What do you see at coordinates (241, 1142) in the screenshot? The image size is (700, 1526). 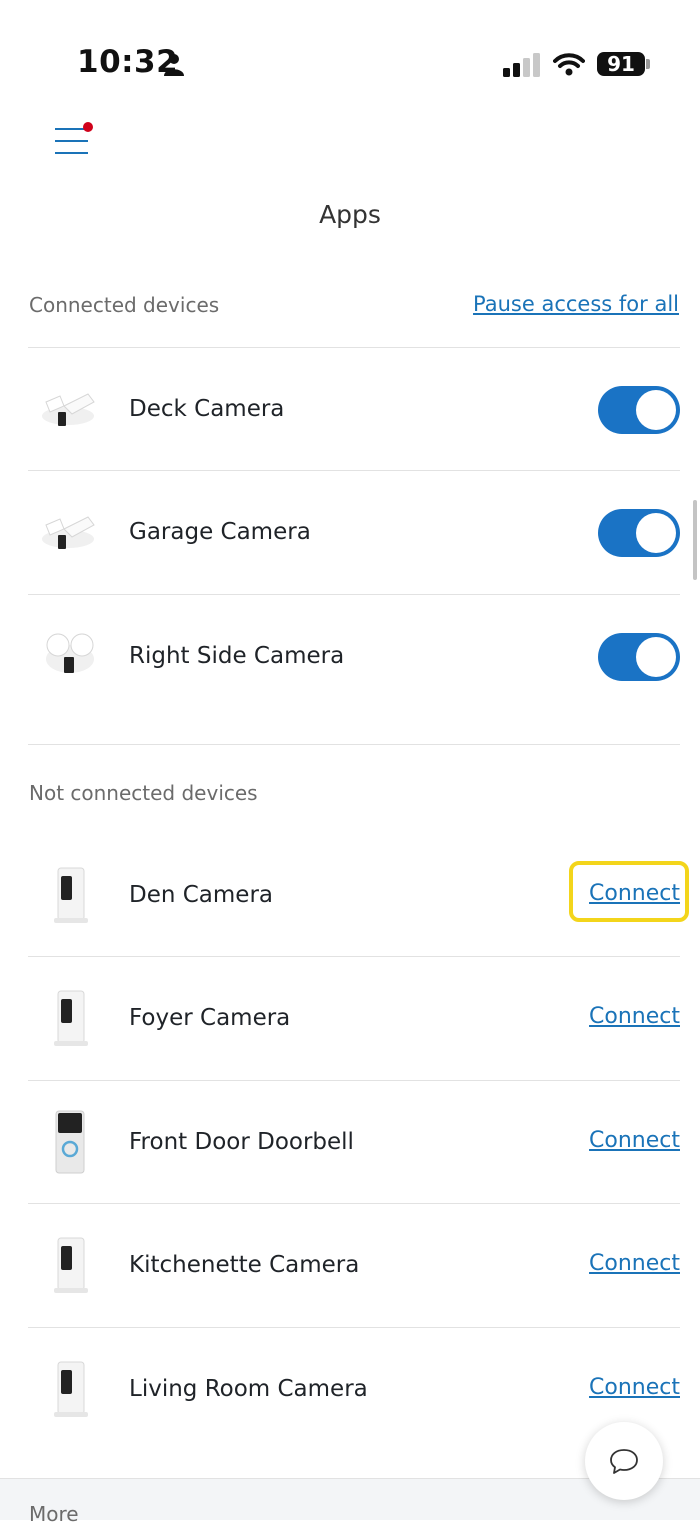 I see `device-name: Front Door Doorbell` at bounding box center [241, 1142].